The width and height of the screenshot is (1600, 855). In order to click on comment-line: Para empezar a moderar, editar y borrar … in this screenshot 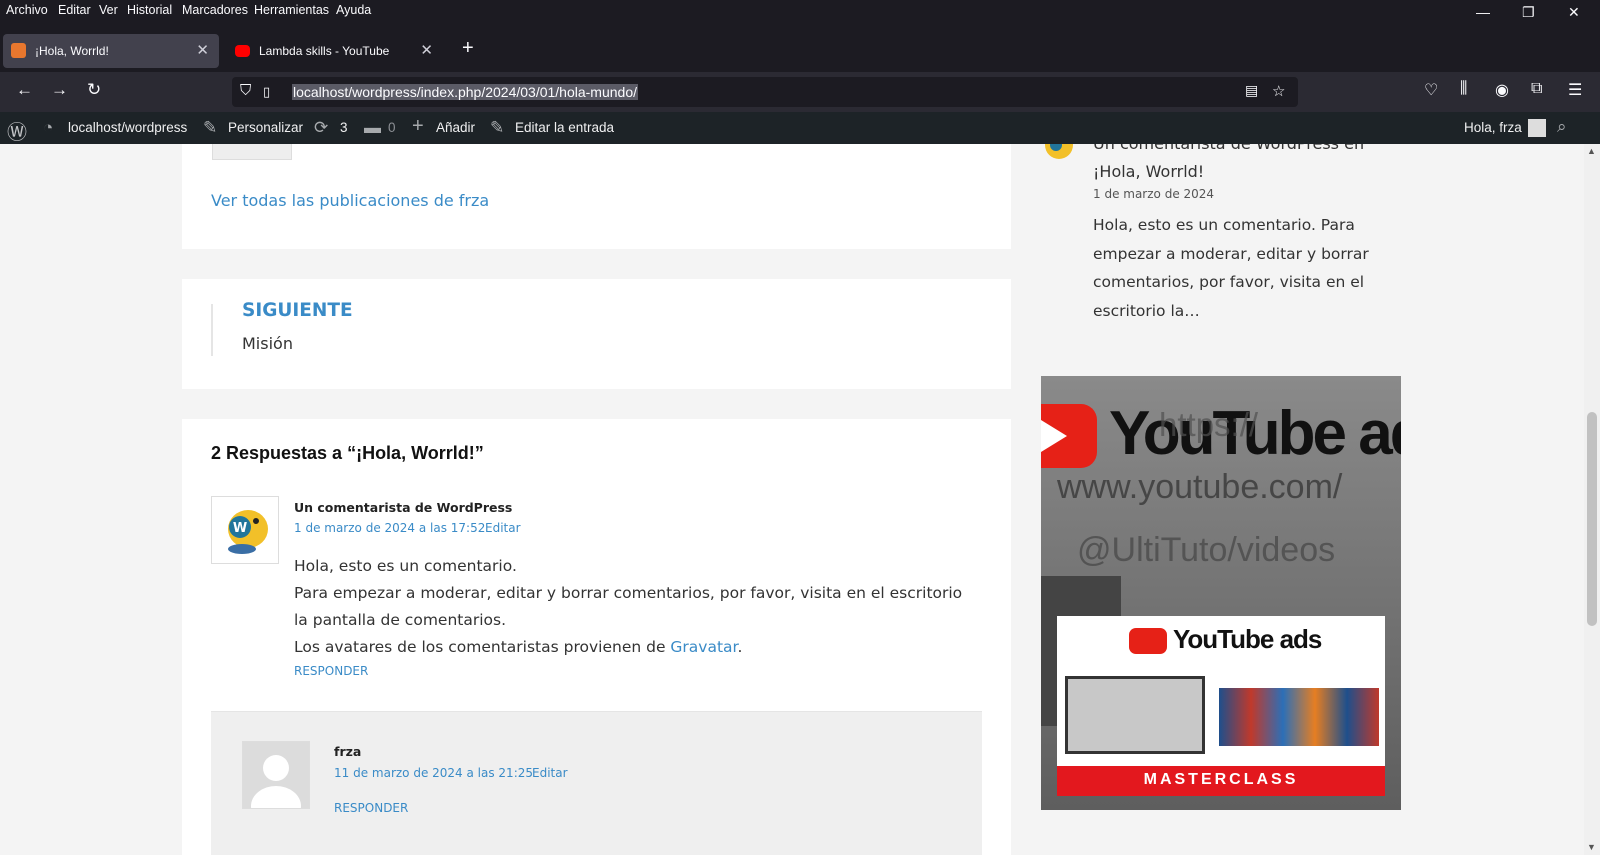, I will do `click(628, 606)`.